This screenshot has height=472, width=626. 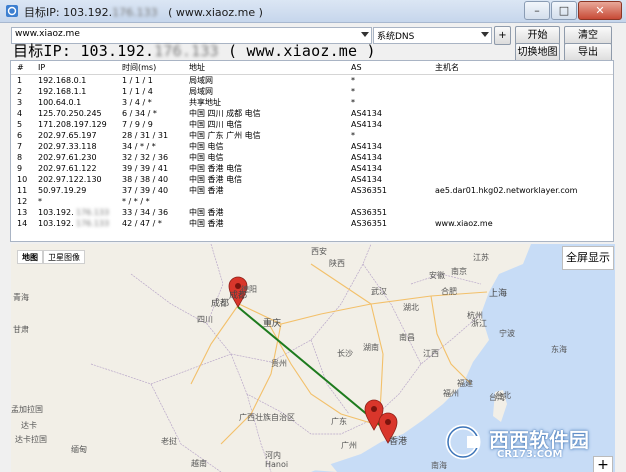 I want to click on map-place-label: 湖南, so click(x=371, y=347).